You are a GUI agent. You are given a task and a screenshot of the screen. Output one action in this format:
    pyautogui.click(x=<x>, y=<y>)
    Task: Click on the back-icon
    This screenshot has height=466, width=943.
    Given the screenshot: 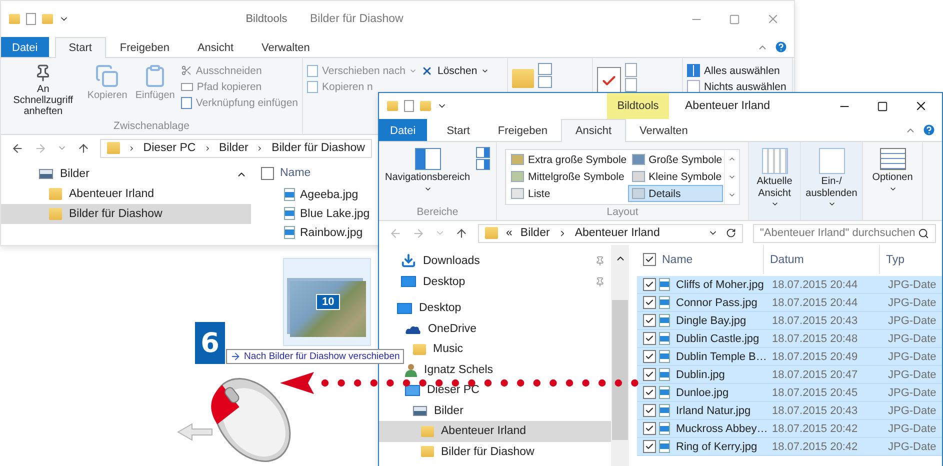 What is the action you would take?
    pyautogui.click(x=17, y=148)
    